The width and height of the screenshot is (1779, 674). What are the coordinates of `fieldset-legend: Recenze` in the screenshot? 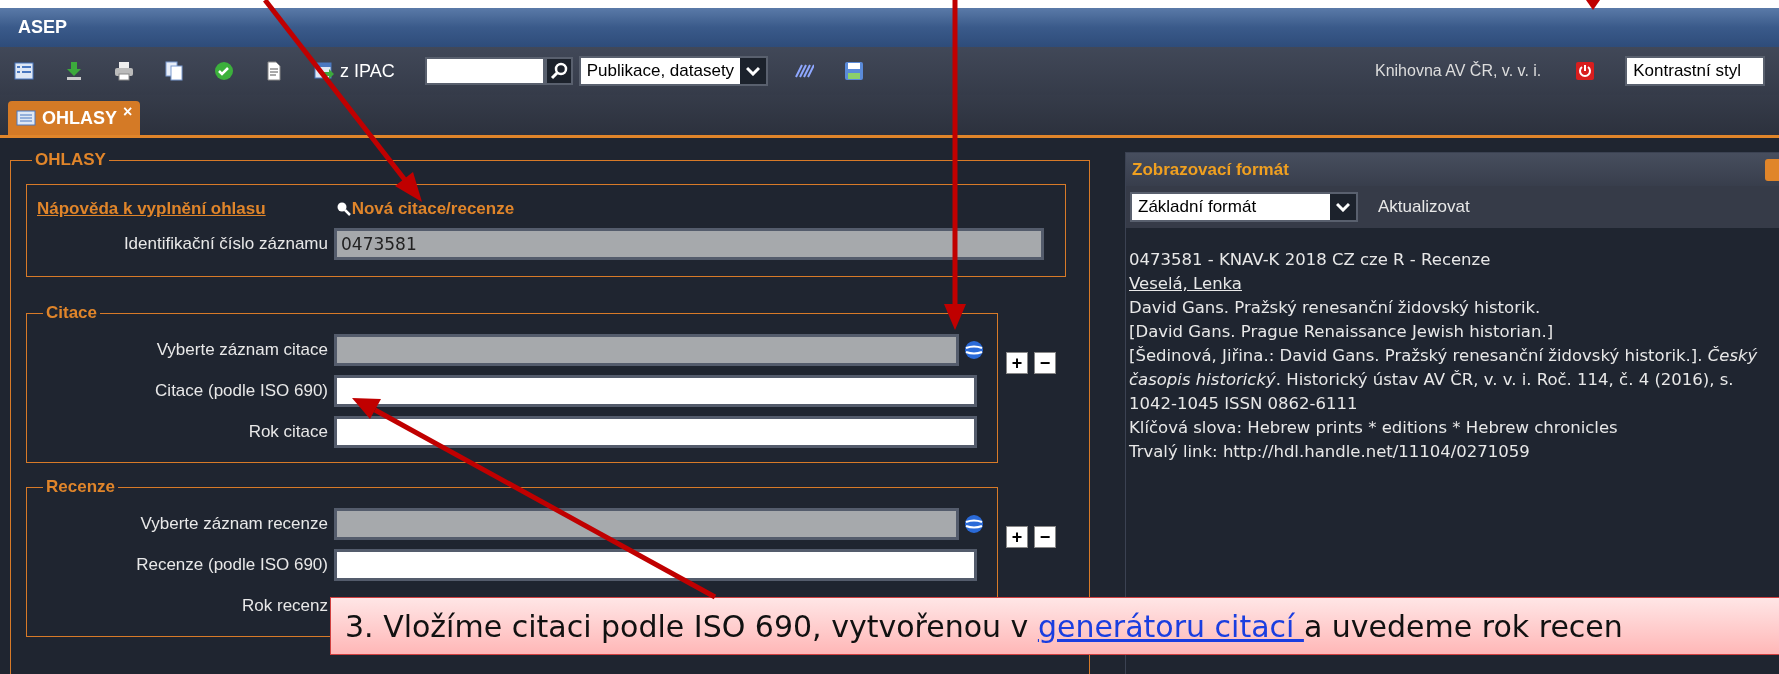 It's located at (80, 487).